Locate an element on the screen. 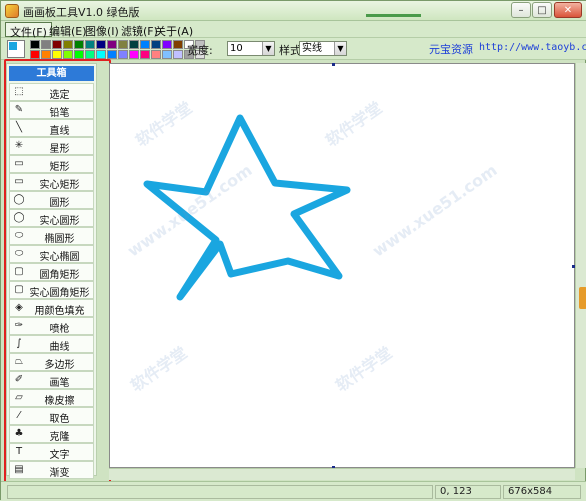  curve-icon: ∫ is located at coordinates (19, 343).